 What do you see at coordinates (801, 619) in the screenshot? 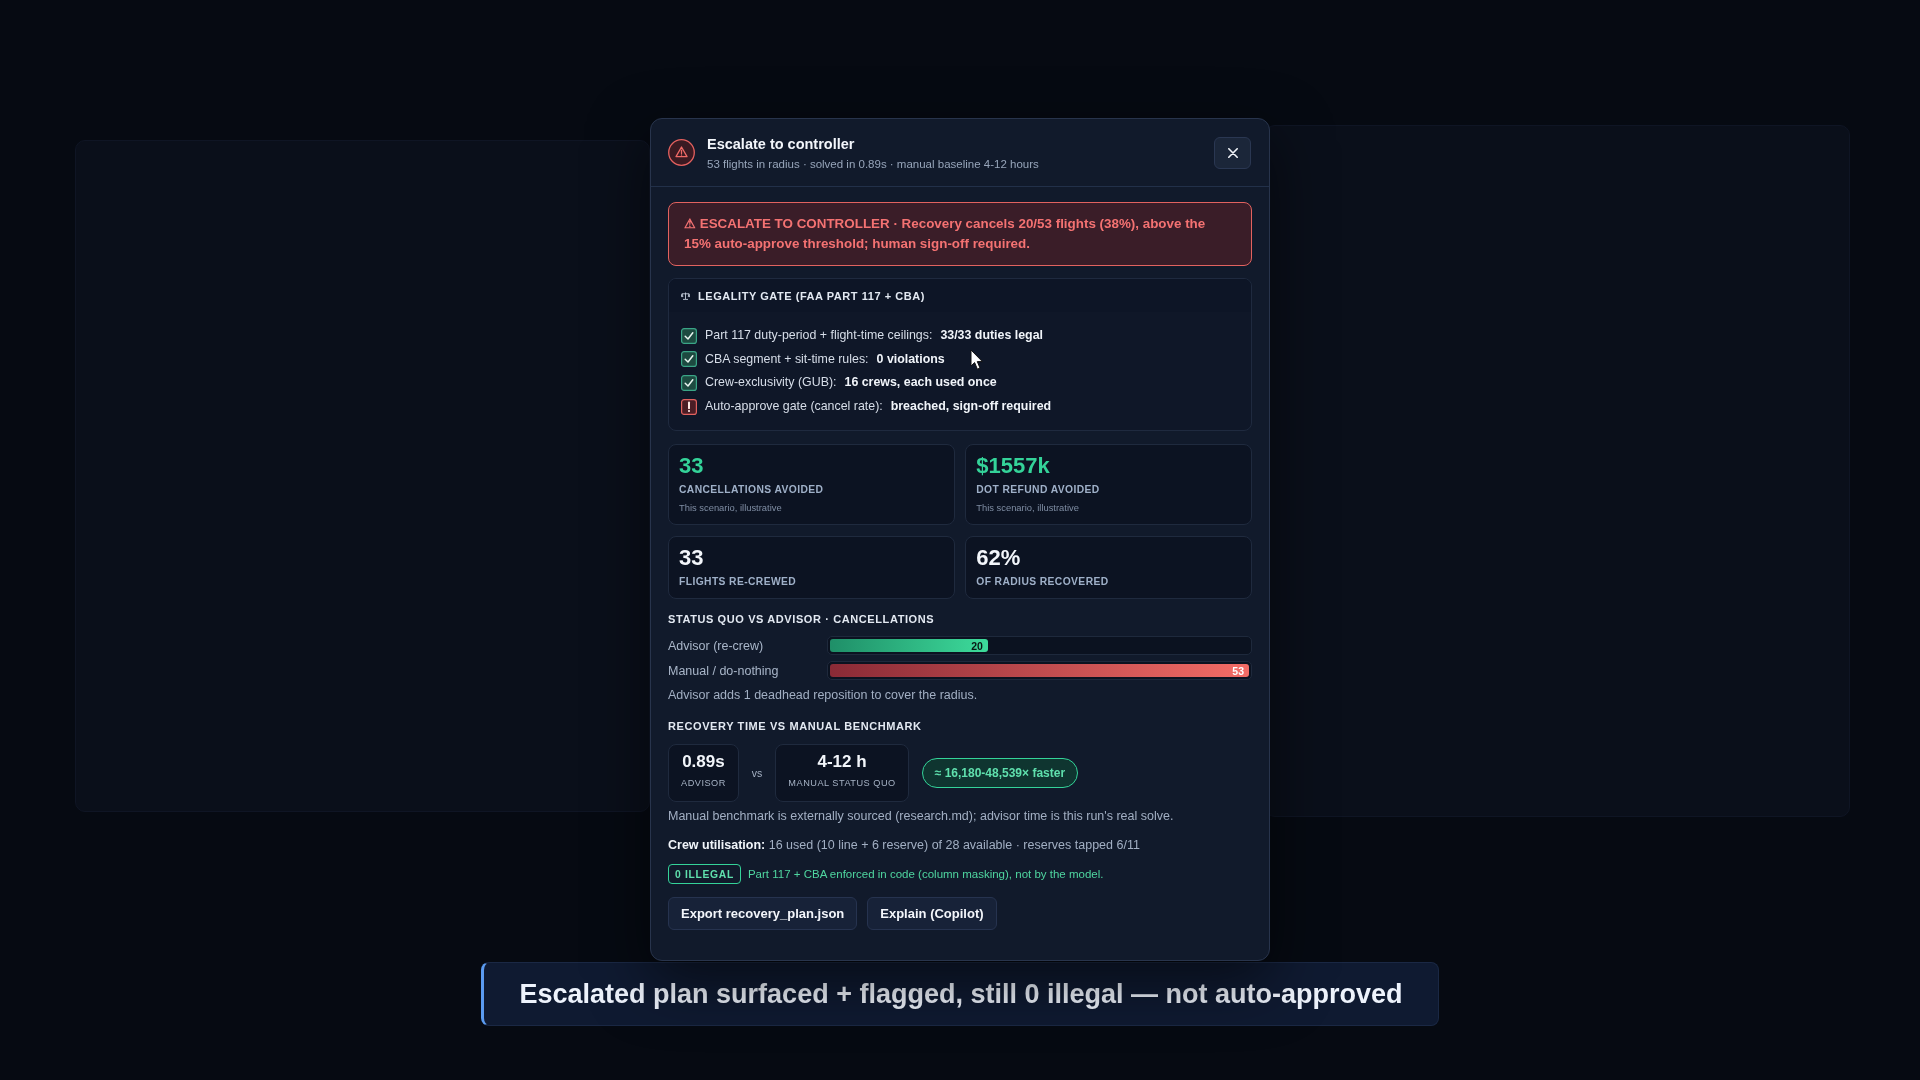
I see `section-heading: STATUS QUO VS ADVISOR · CANCELLATIONS` at bounding box center [801, 619].